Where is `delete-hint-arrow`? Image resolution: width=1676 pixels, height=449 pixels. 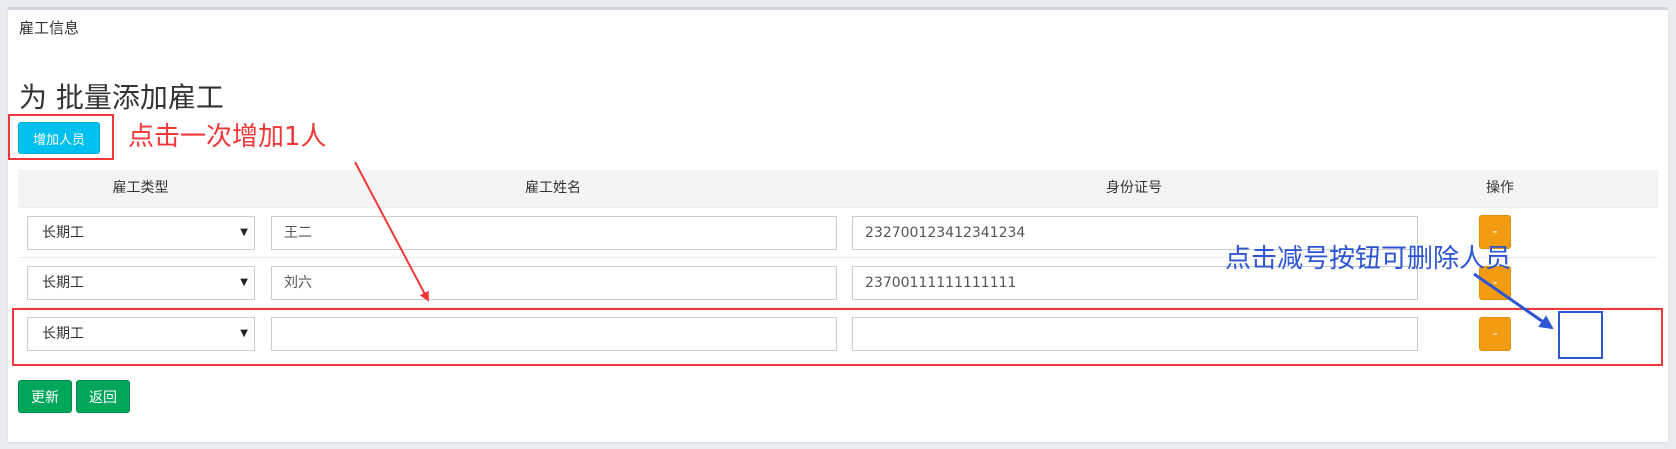
delete-hint-arrow is located at coordinates (1513, 301).